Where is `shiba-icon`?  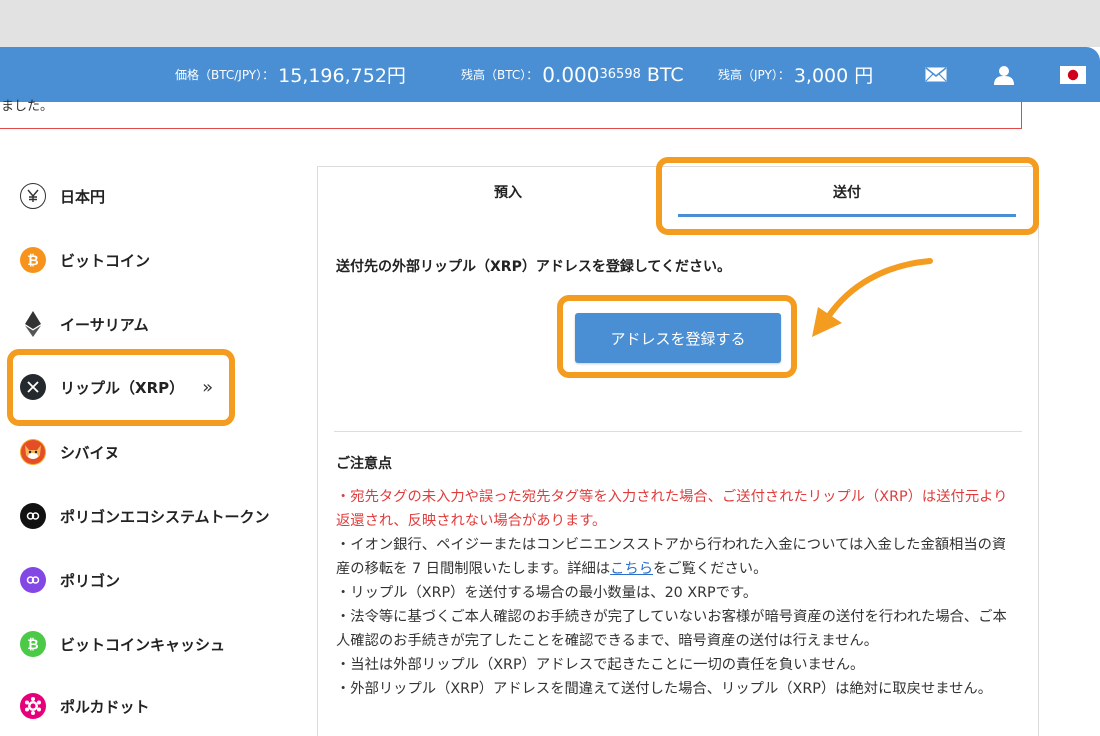
shiba-icon is located at coordinates (33, 452).